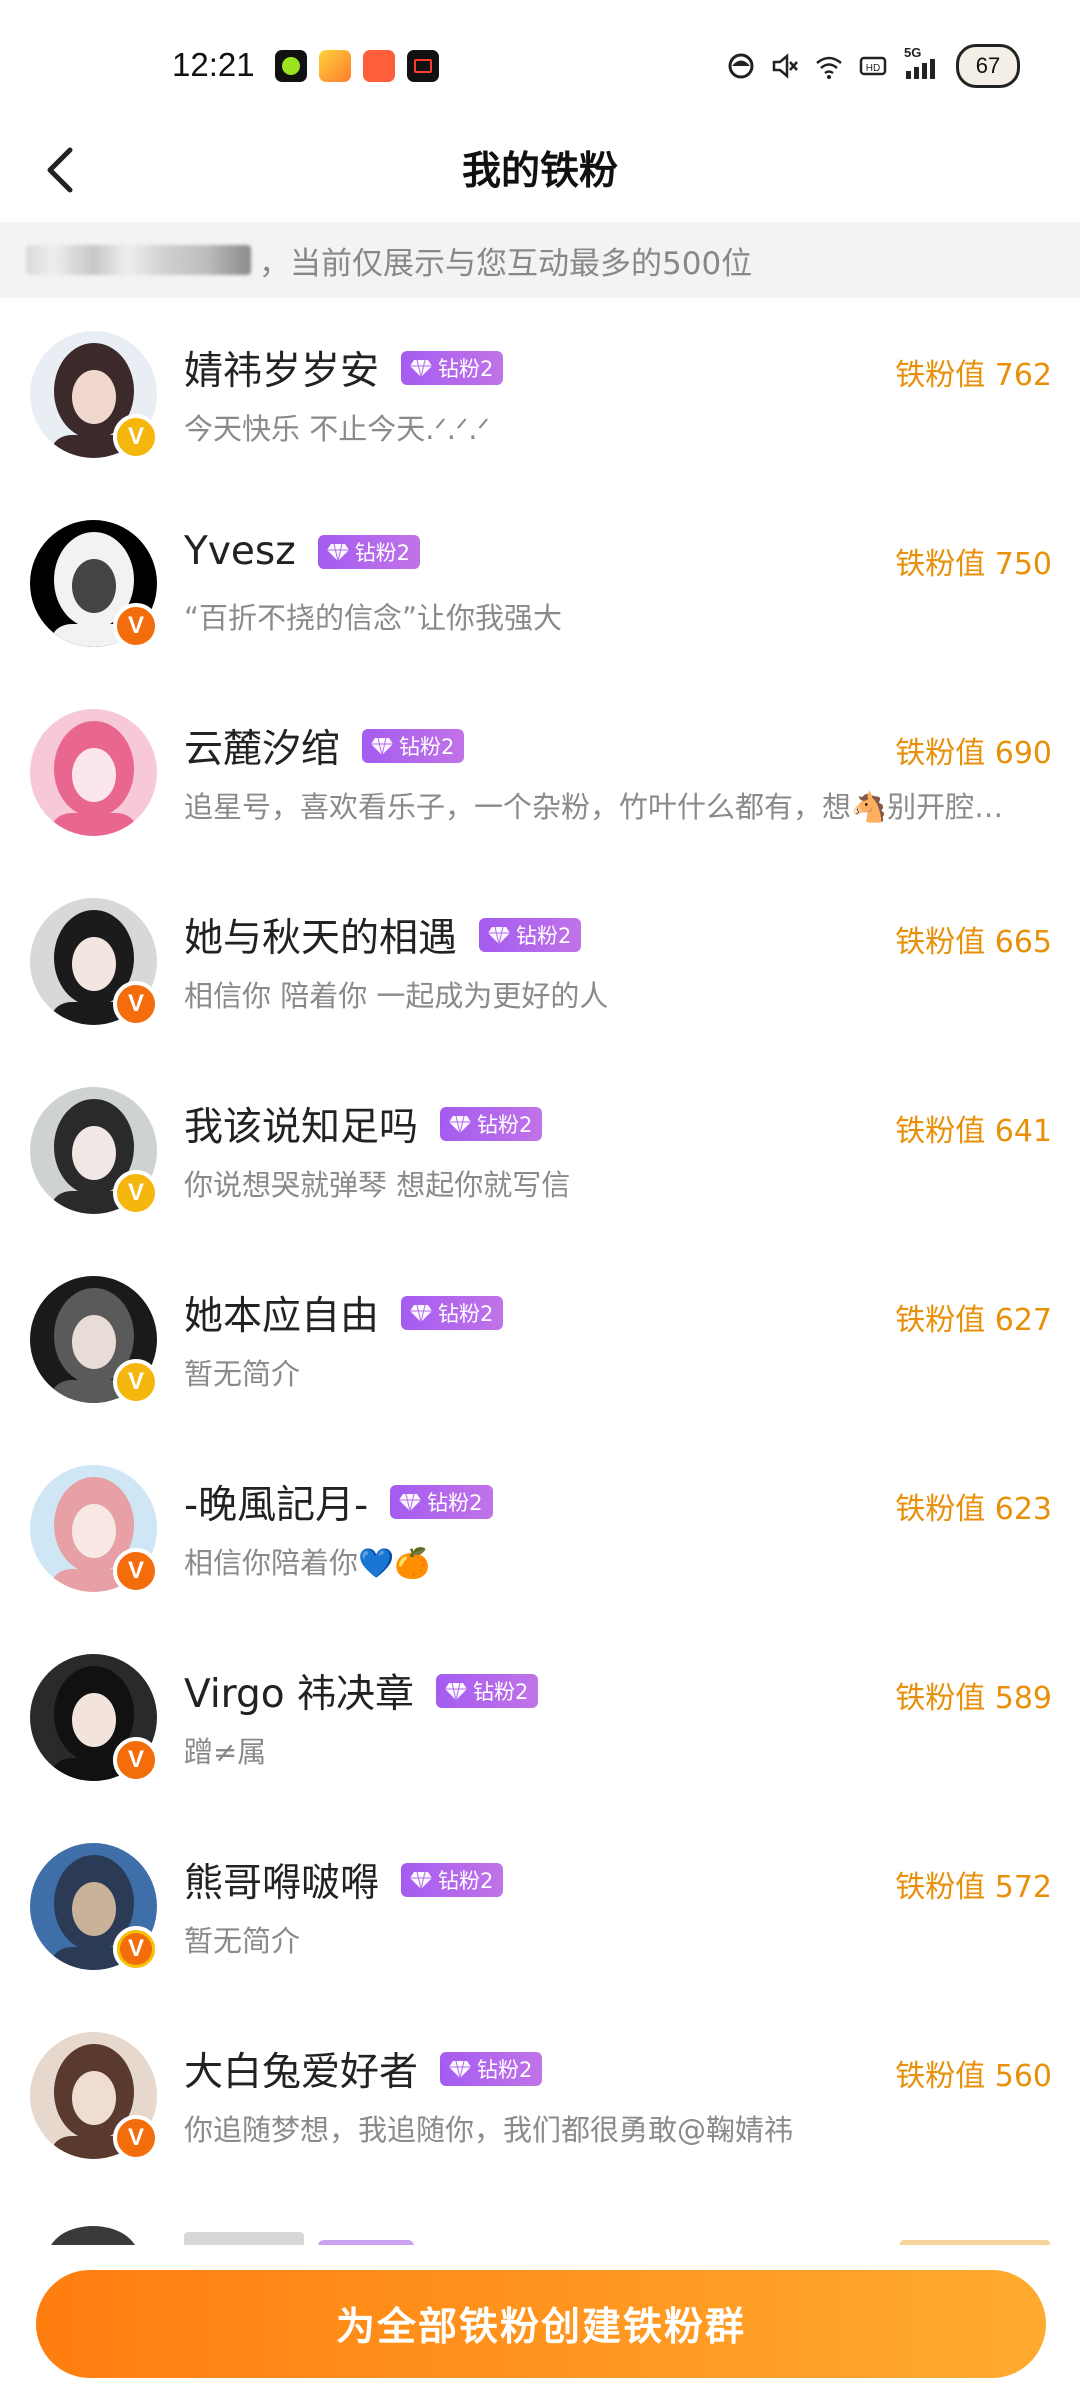 Image resolution: width=1080 pixels, height=2400 pixels. Describe the element at coordinates (377, 1185) in the screenshot. I see `fan-bio: 你说想哭就弹琴 想起你就写信` at that location.